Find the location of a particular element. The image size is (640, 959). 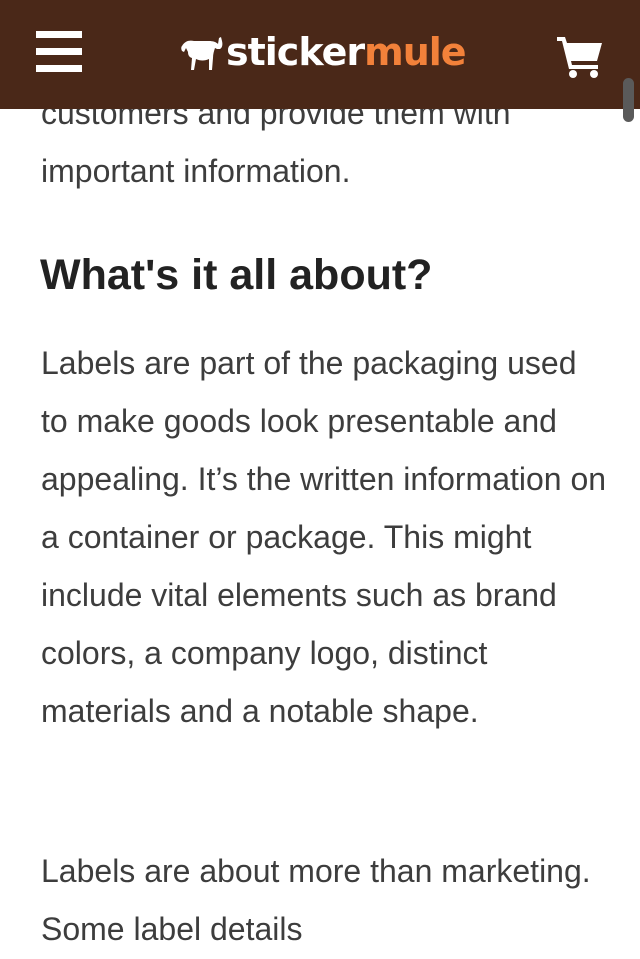

top-navigation-bar: stickermule is located at coordinates (320, 54).